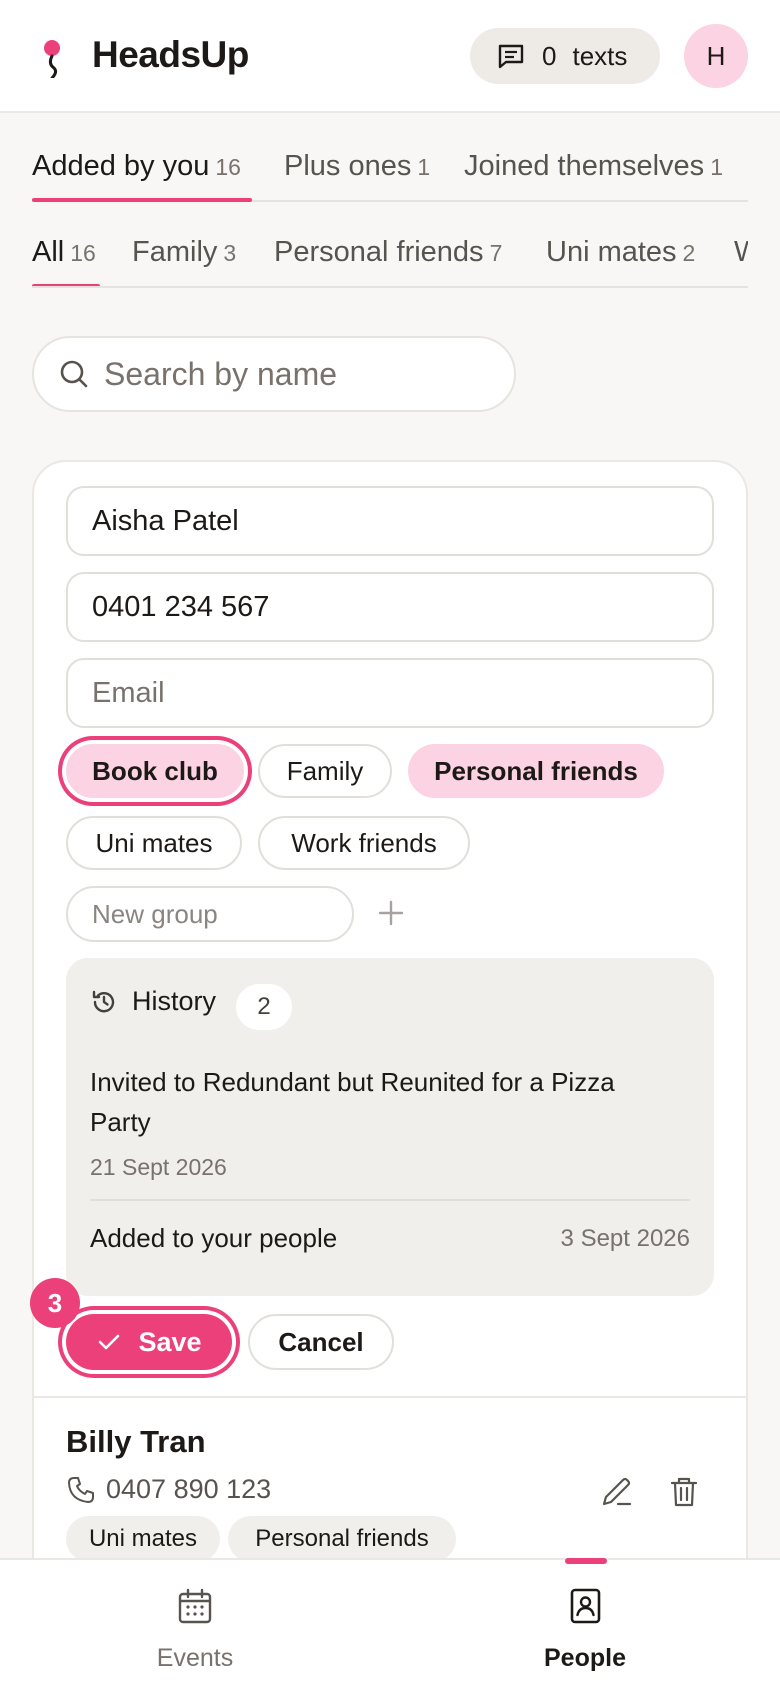  What do you see at coordinates (81, 1490) in the screenshot?
I see `phone-icon` at bounding box center [81, 1490].